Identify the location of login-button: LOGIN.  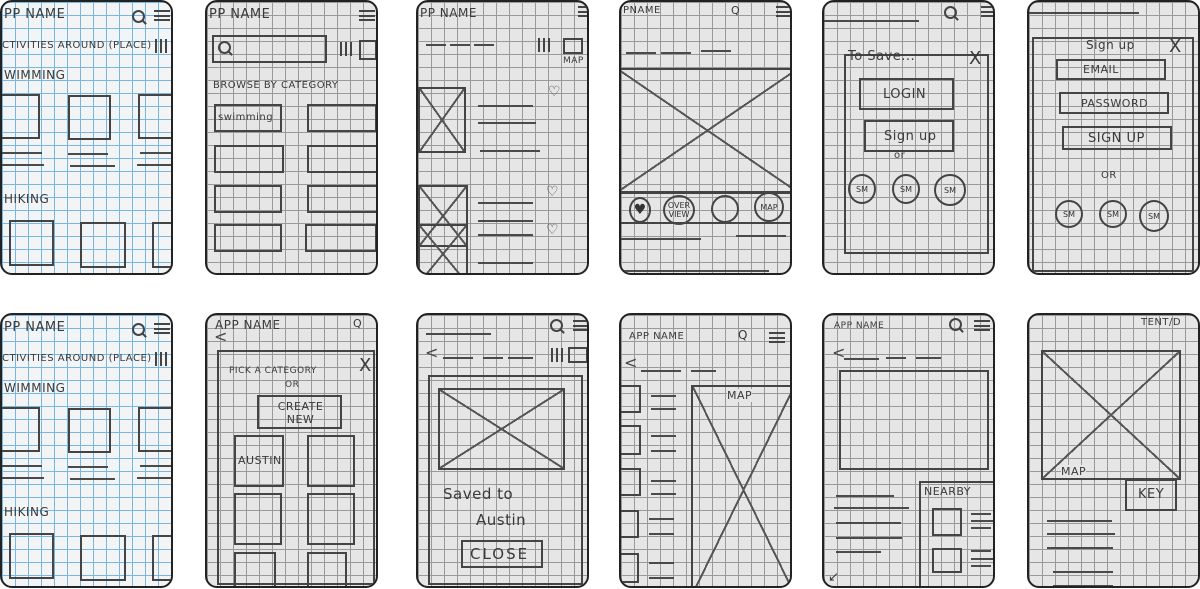
(906, 94).